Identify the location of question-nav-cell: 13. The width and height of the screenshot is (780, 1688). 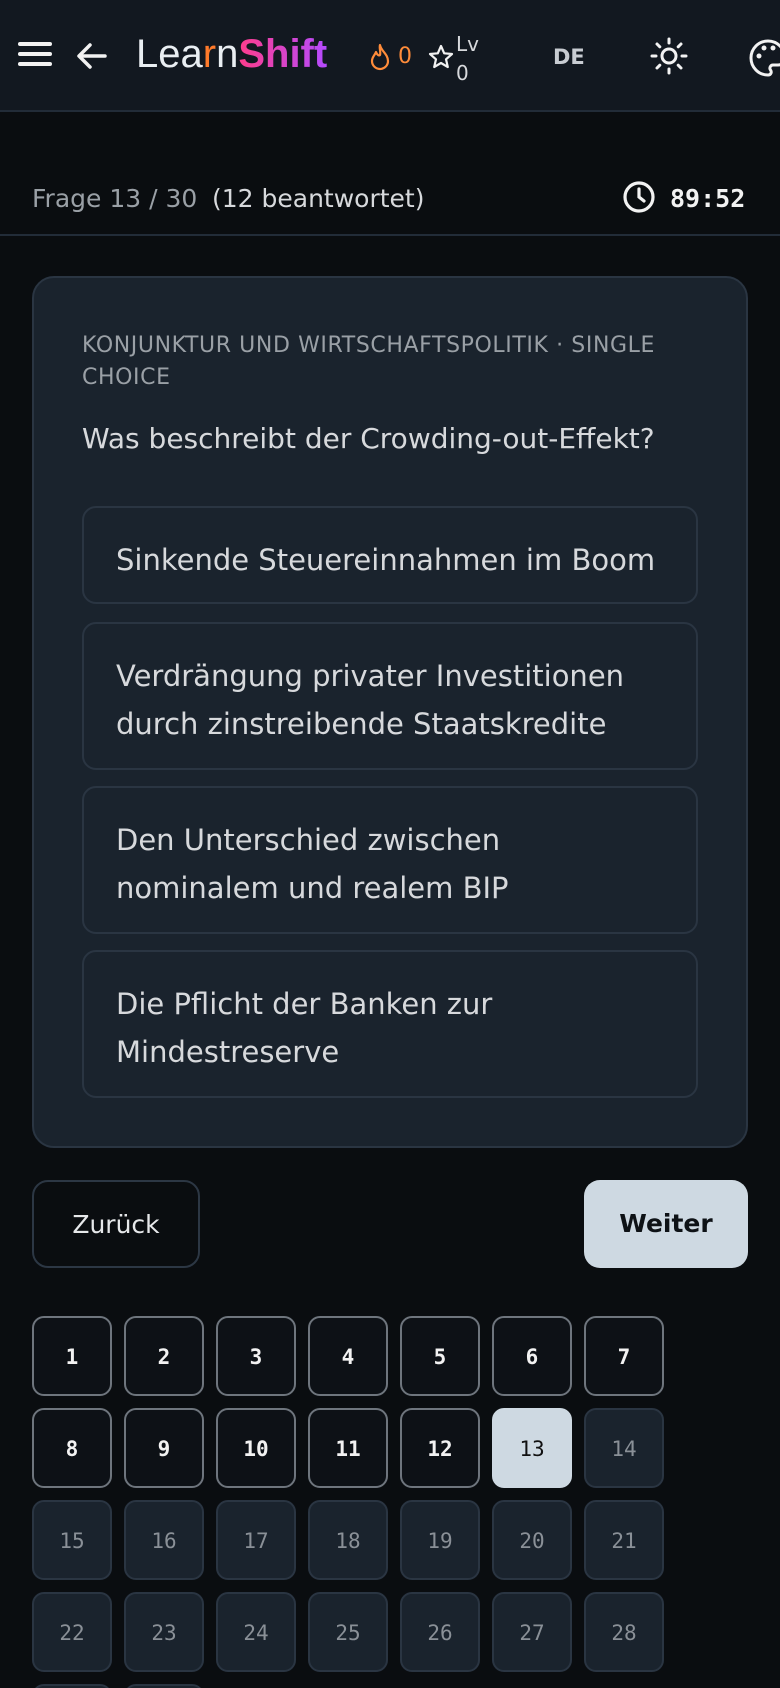
(532, 1448).